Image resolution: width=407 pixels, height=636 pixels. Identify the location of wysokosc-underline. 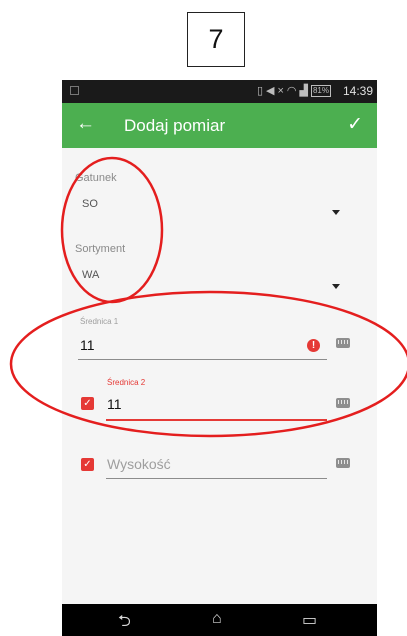
(216, 478).